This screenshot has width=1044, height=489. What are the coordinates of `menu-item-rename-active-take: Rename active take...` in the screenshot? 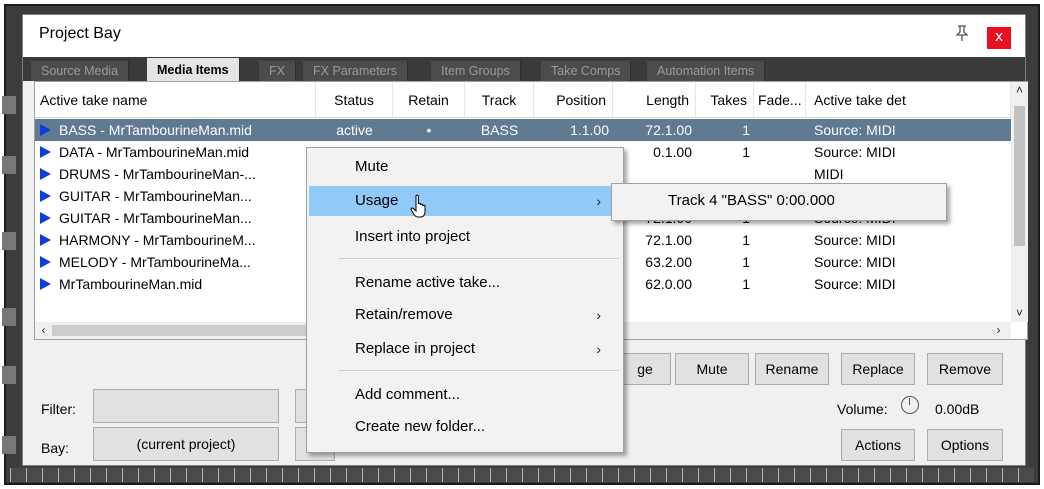 It's located at (465, 283).